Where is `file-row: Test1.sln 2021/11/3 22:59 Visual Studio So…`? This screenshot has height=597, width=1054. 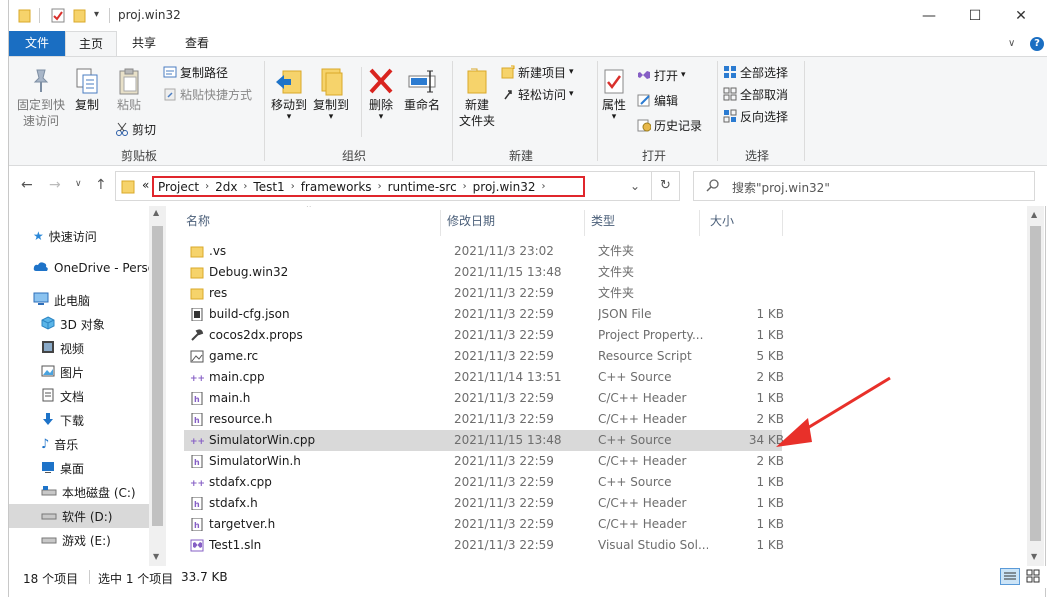
file-row: Test1.sln 2021/11/3 22:59 Visual Studio So… is located at coordinates (484, 545).